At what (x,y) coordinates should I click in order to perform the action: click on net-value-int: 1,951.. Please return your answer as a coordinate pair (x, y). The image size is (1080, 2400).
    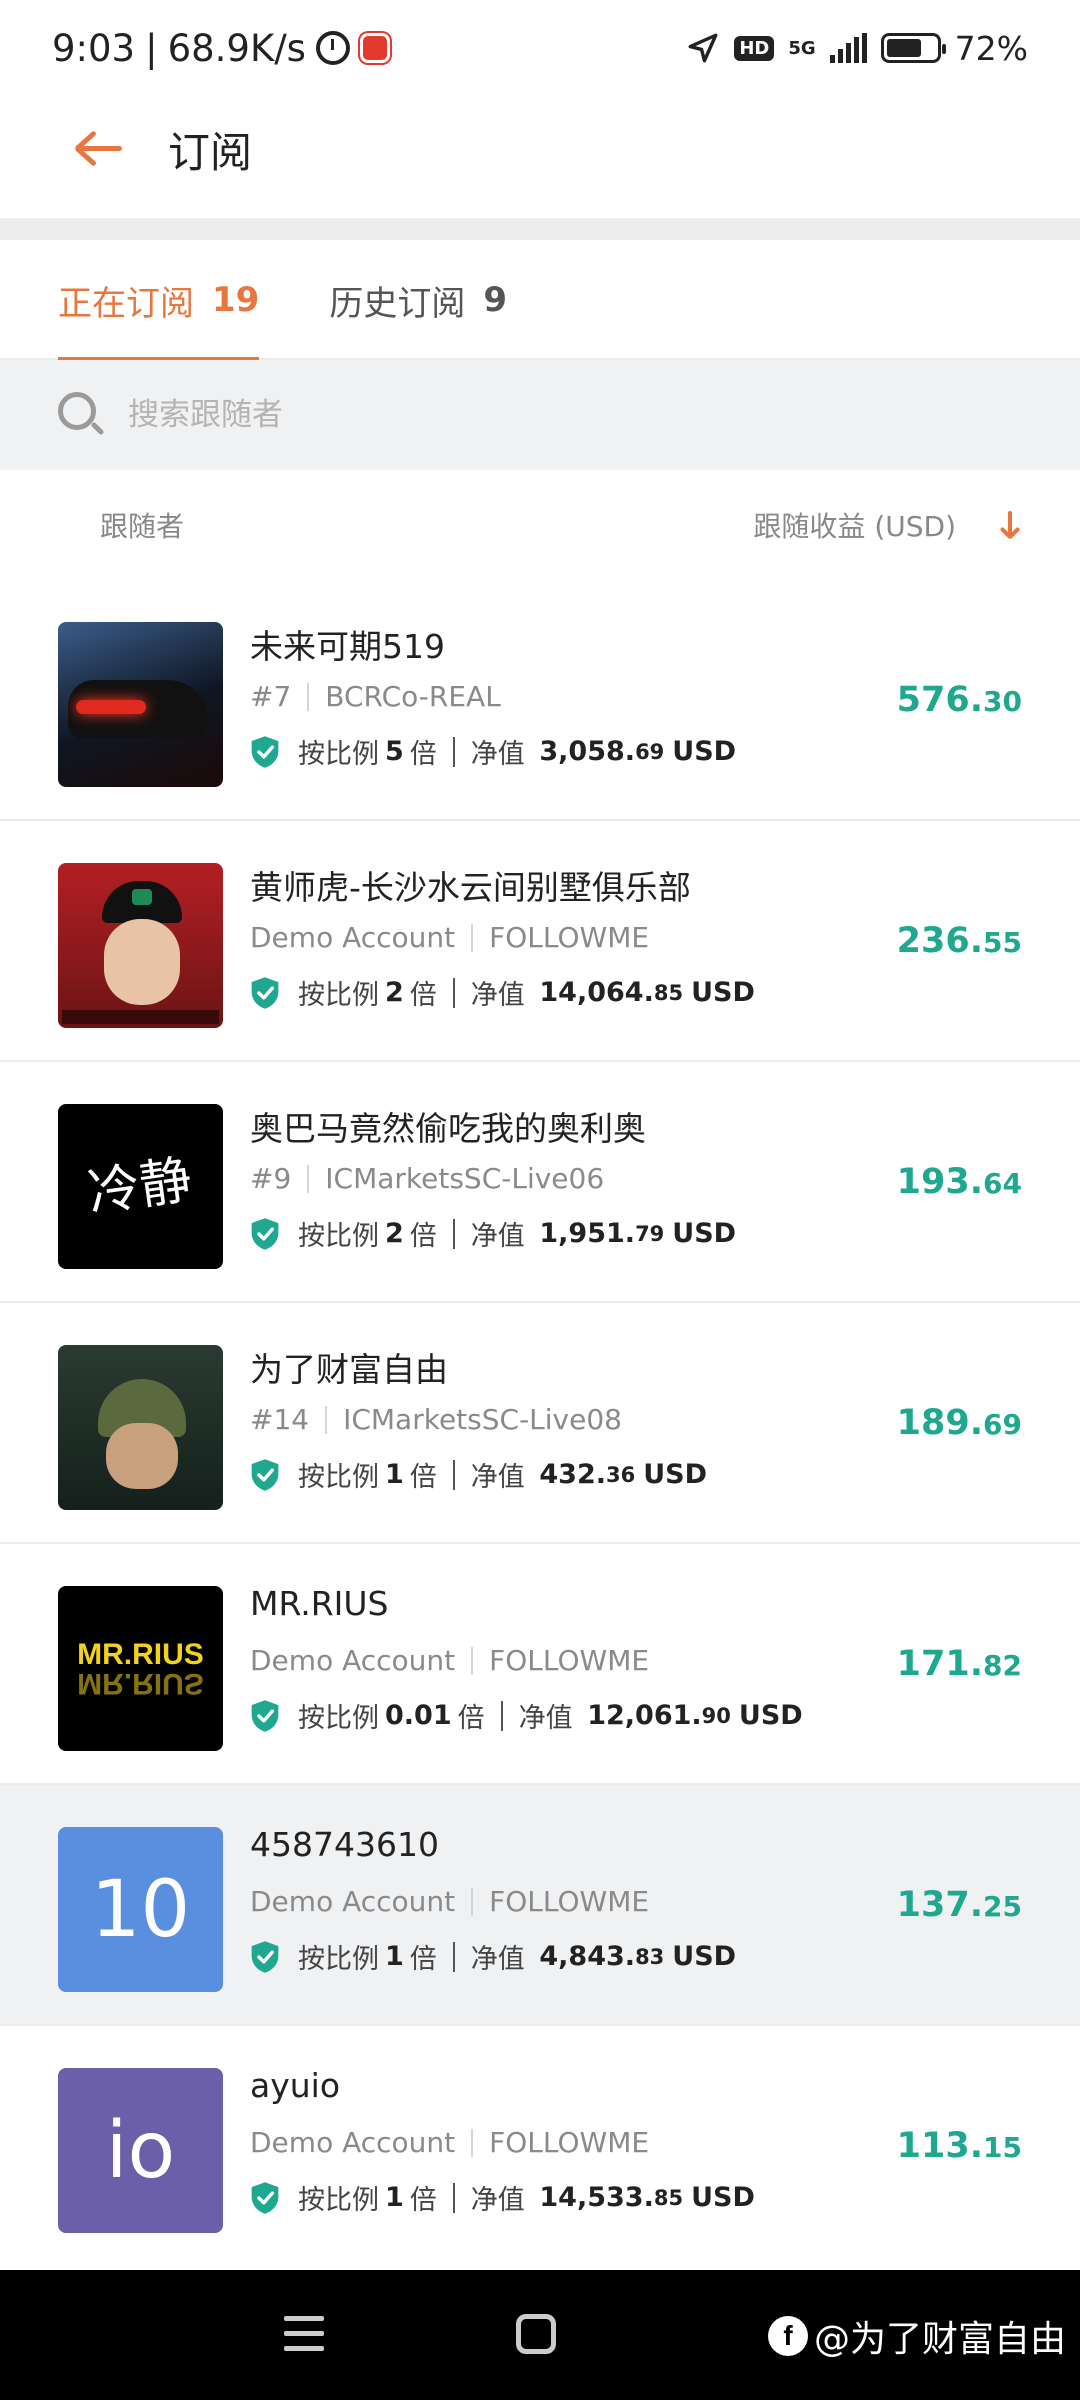
    Looking at the image, I should click on (587, 1233).